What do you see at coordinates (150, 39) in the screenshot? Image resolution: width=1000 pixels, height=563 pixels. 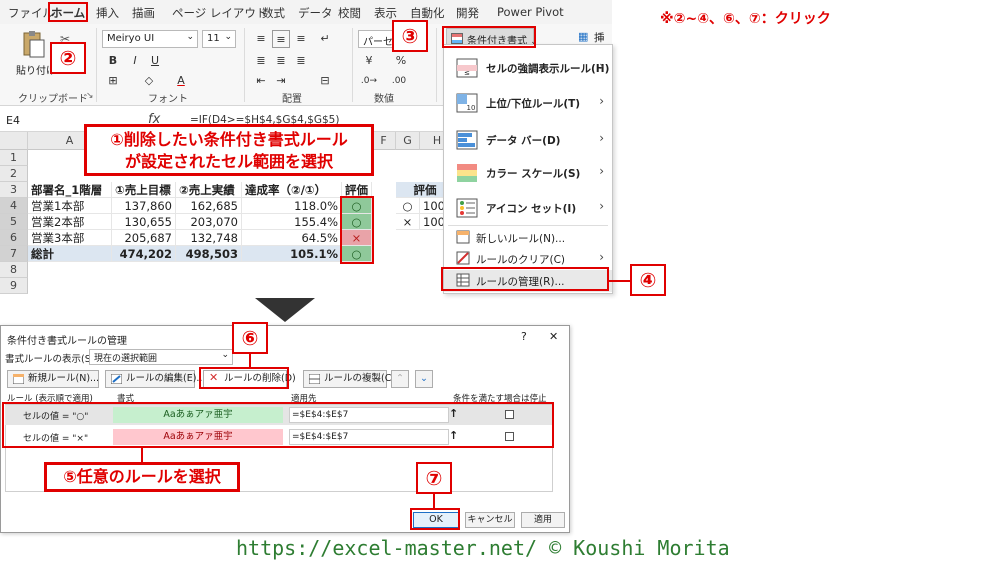 I see `font-name-combo: Meiryo UI ⌄` at bounding box center [150, 39].